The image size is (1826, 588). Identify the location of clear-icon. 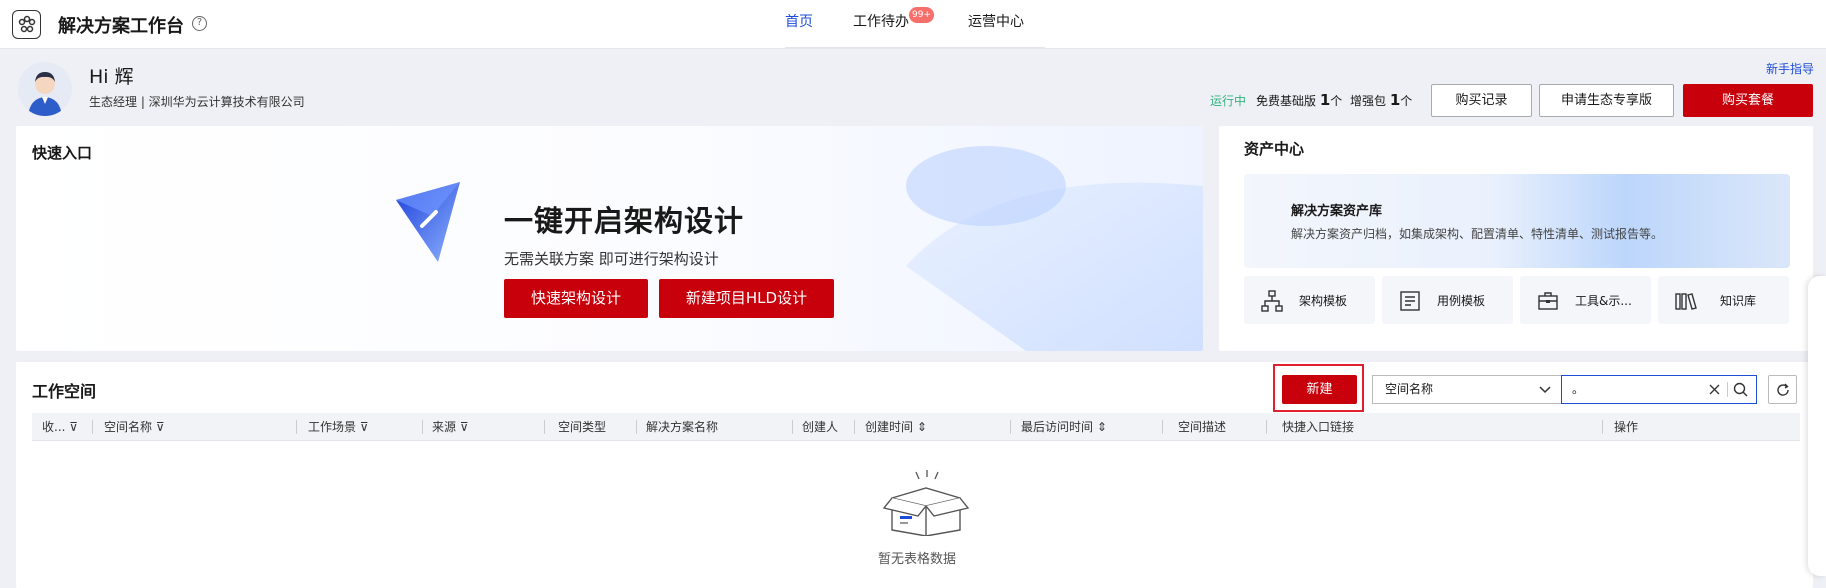
(1714, 389).